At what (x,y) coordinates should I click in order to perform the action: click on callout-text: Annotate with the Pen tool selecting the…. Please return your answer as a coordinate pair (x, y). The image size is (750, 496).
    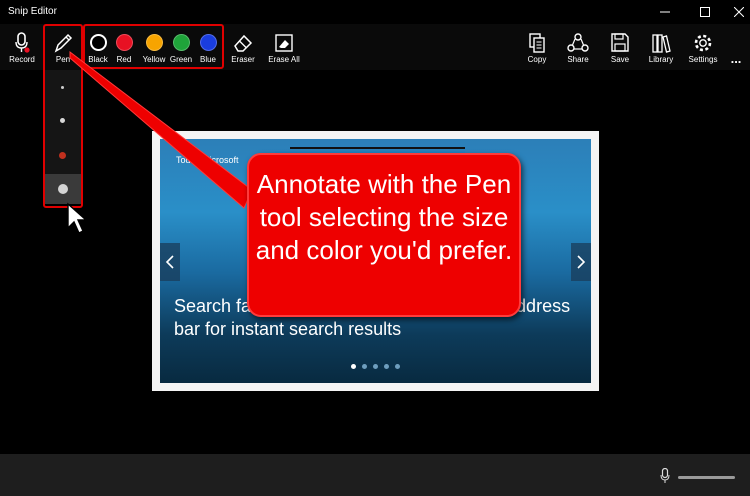
    Looking at the image, I should click on (384, 217).